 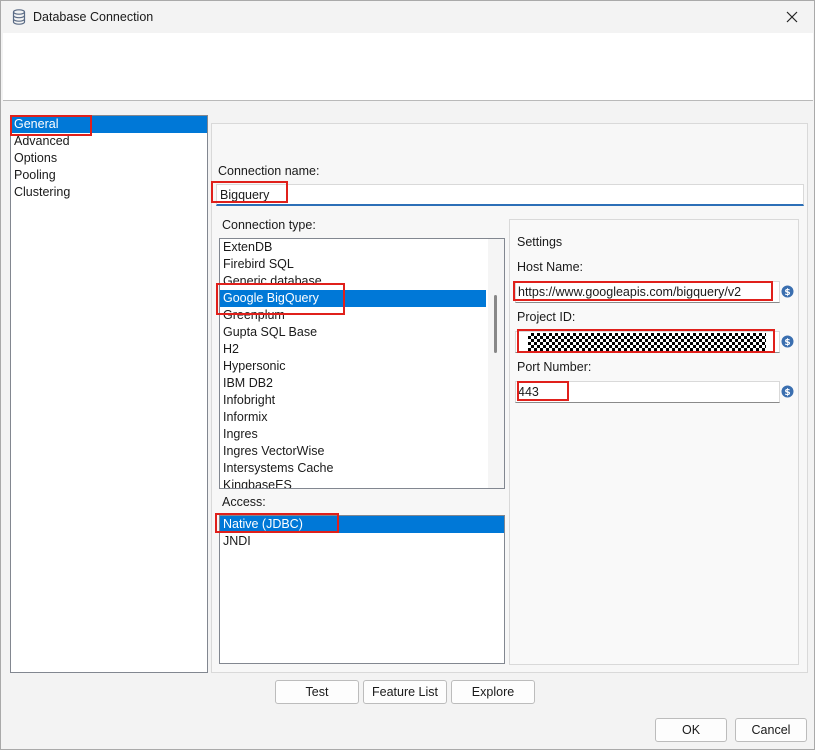 I want to click on port-number-input: 443, so click(x=647, y=392).